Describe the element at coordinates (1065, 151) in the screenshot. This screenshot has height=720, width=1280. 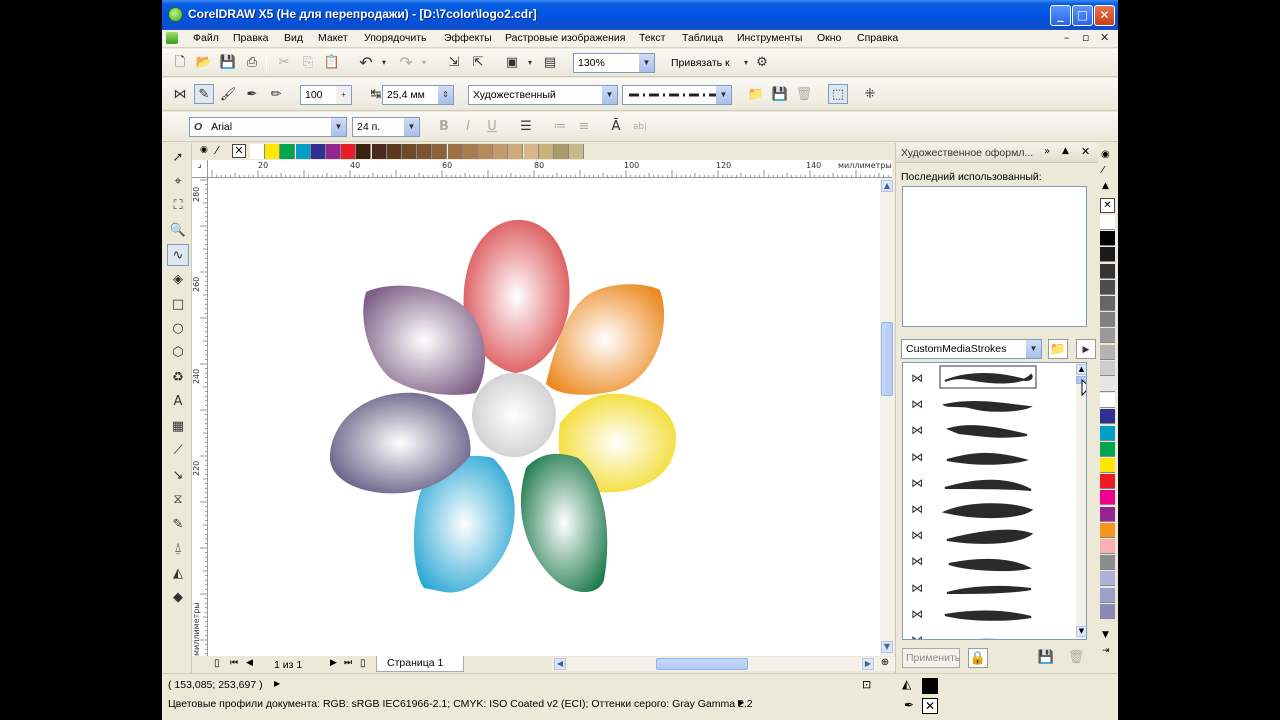
I see `docker-collapse-icon: ▲` at that location.